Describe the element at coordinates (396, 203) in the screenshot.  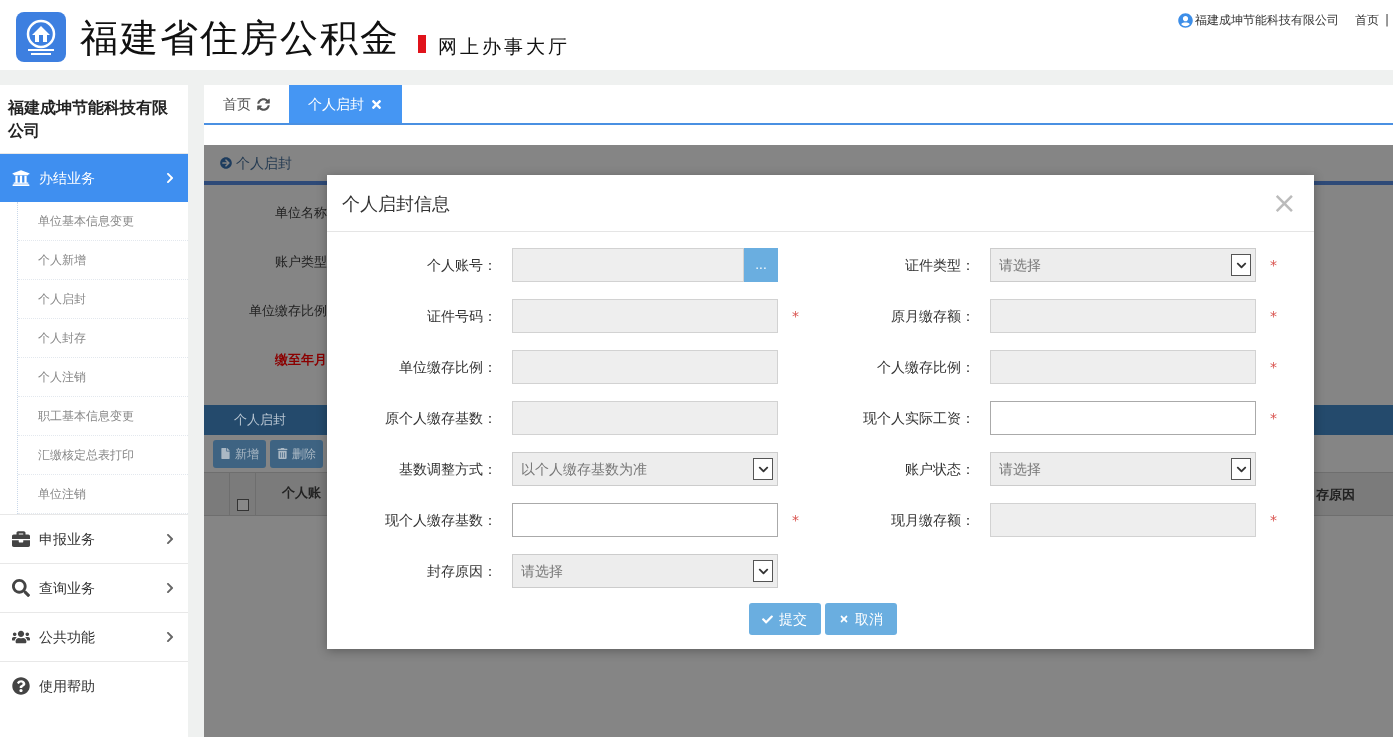
I see `modal-title: 个人启封信息` at that location.